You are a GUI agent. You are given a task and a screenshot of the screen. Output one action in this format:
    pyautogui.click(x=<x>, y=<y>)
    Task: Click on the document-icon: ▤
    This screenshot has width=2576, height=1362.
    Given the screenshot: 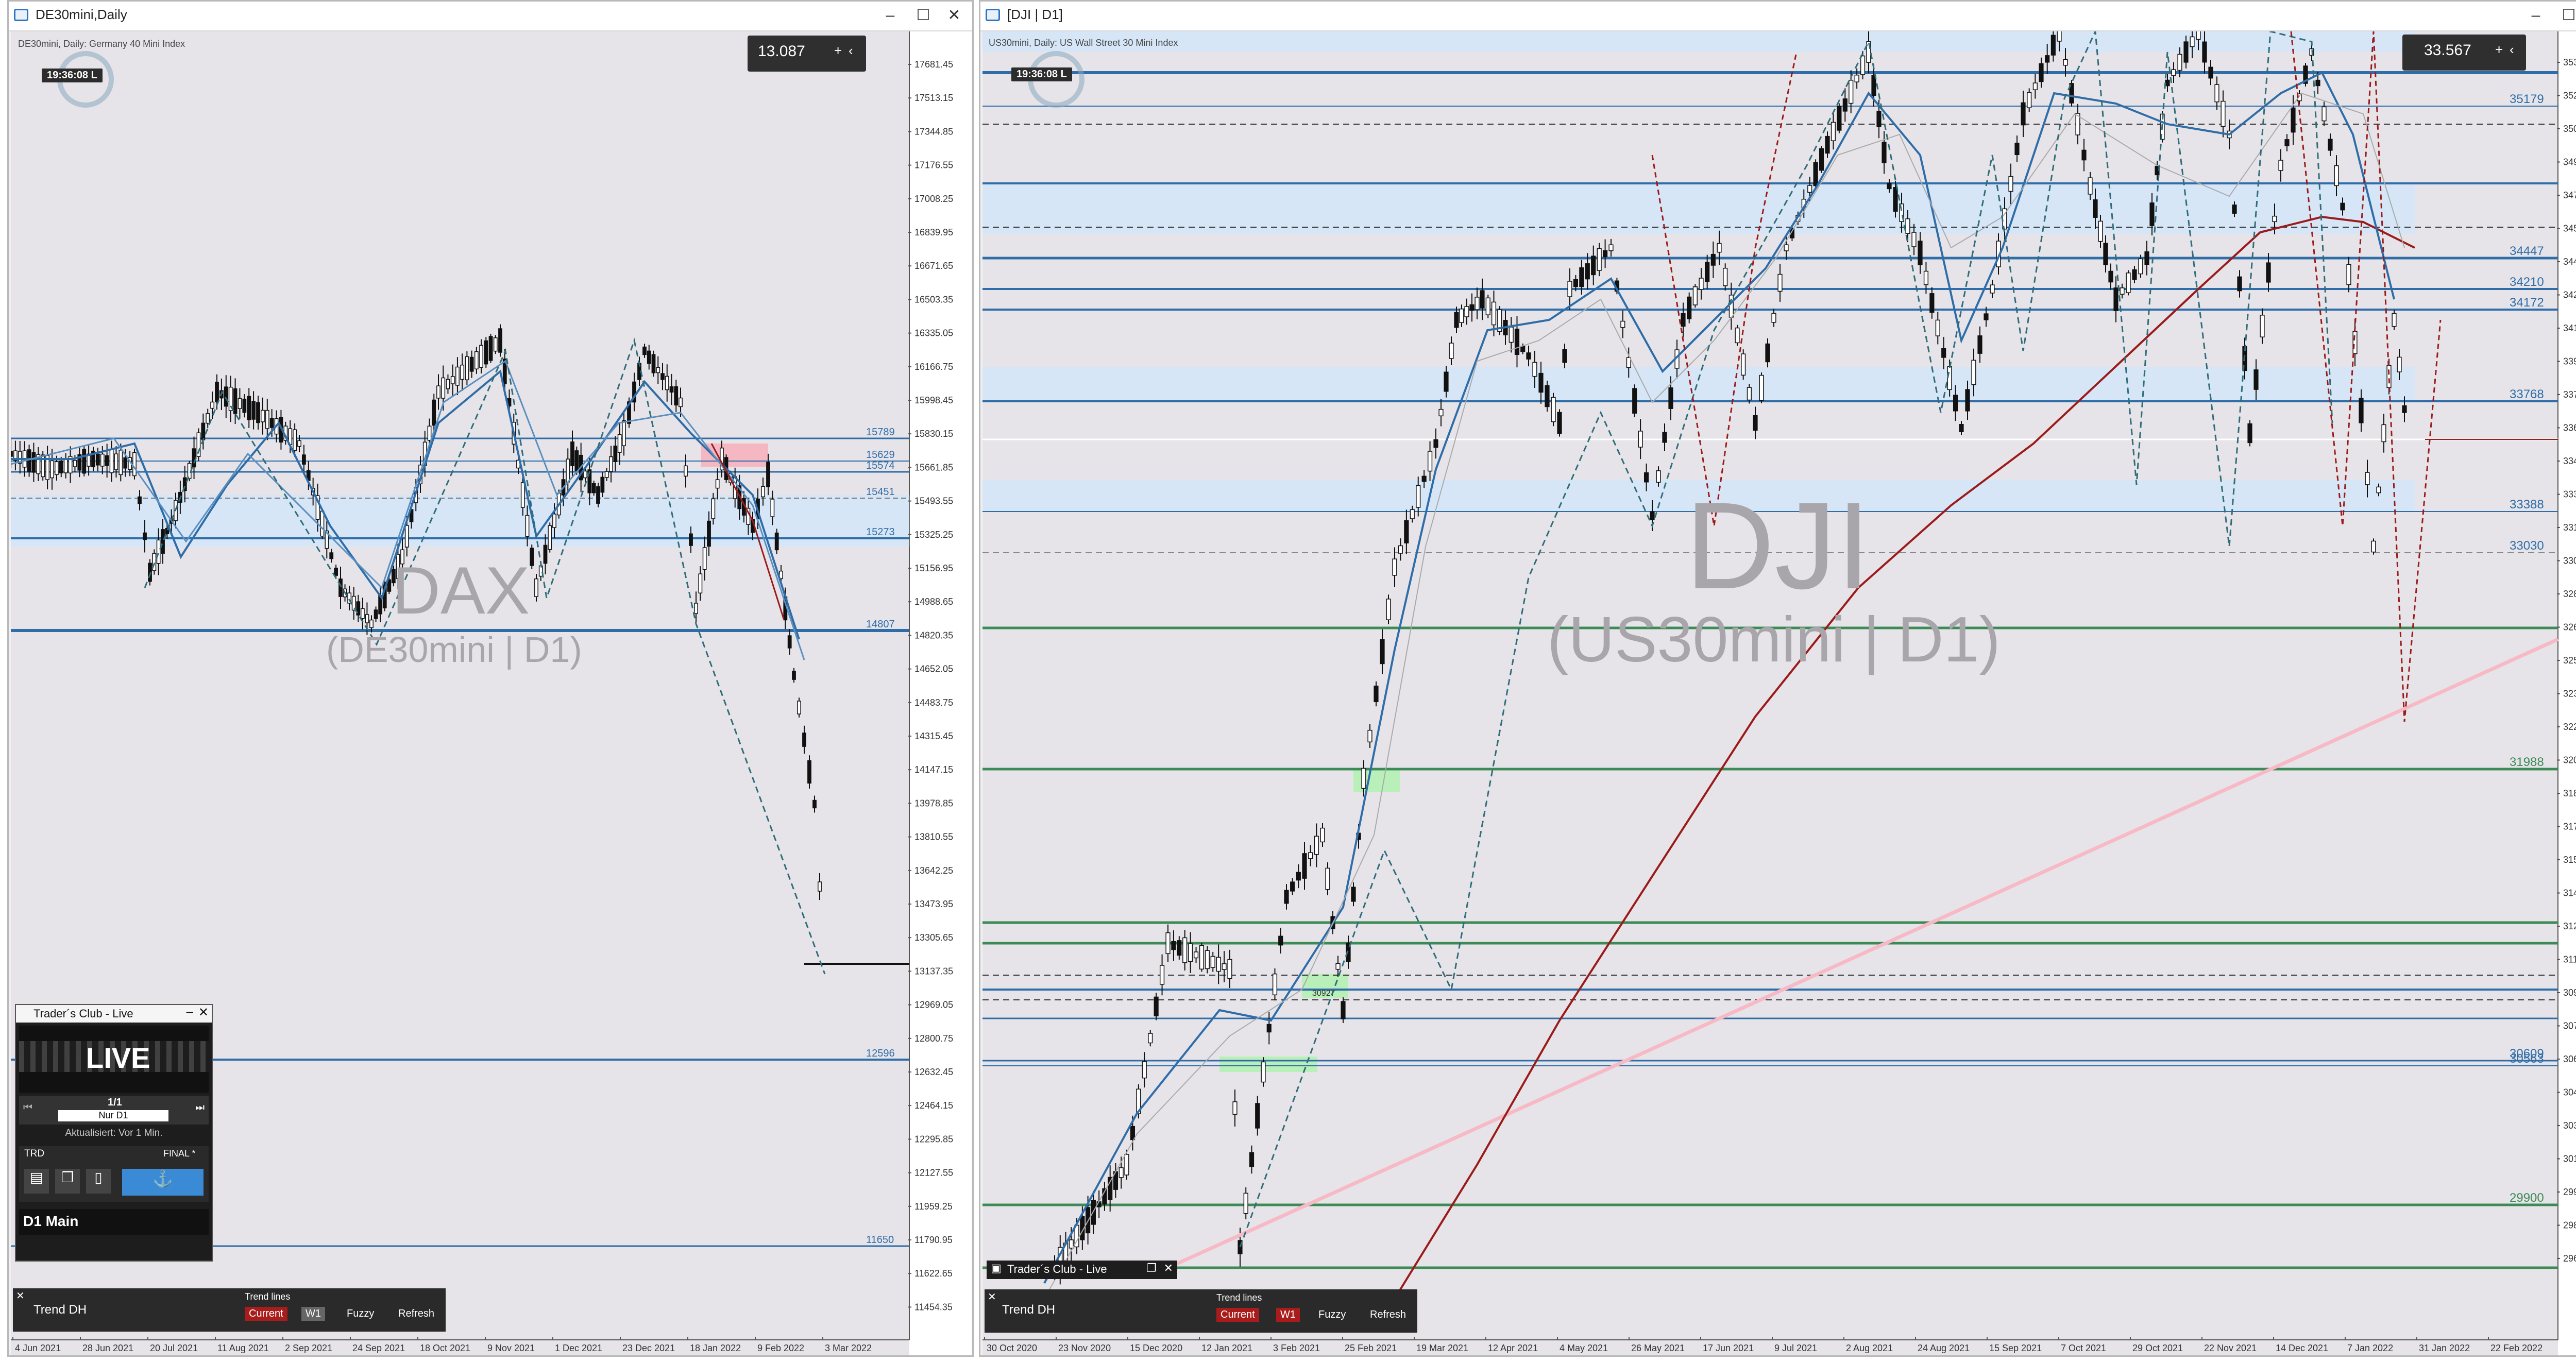 What is the action you would take?
    pyautogui.click(x=36, y=1182)
    